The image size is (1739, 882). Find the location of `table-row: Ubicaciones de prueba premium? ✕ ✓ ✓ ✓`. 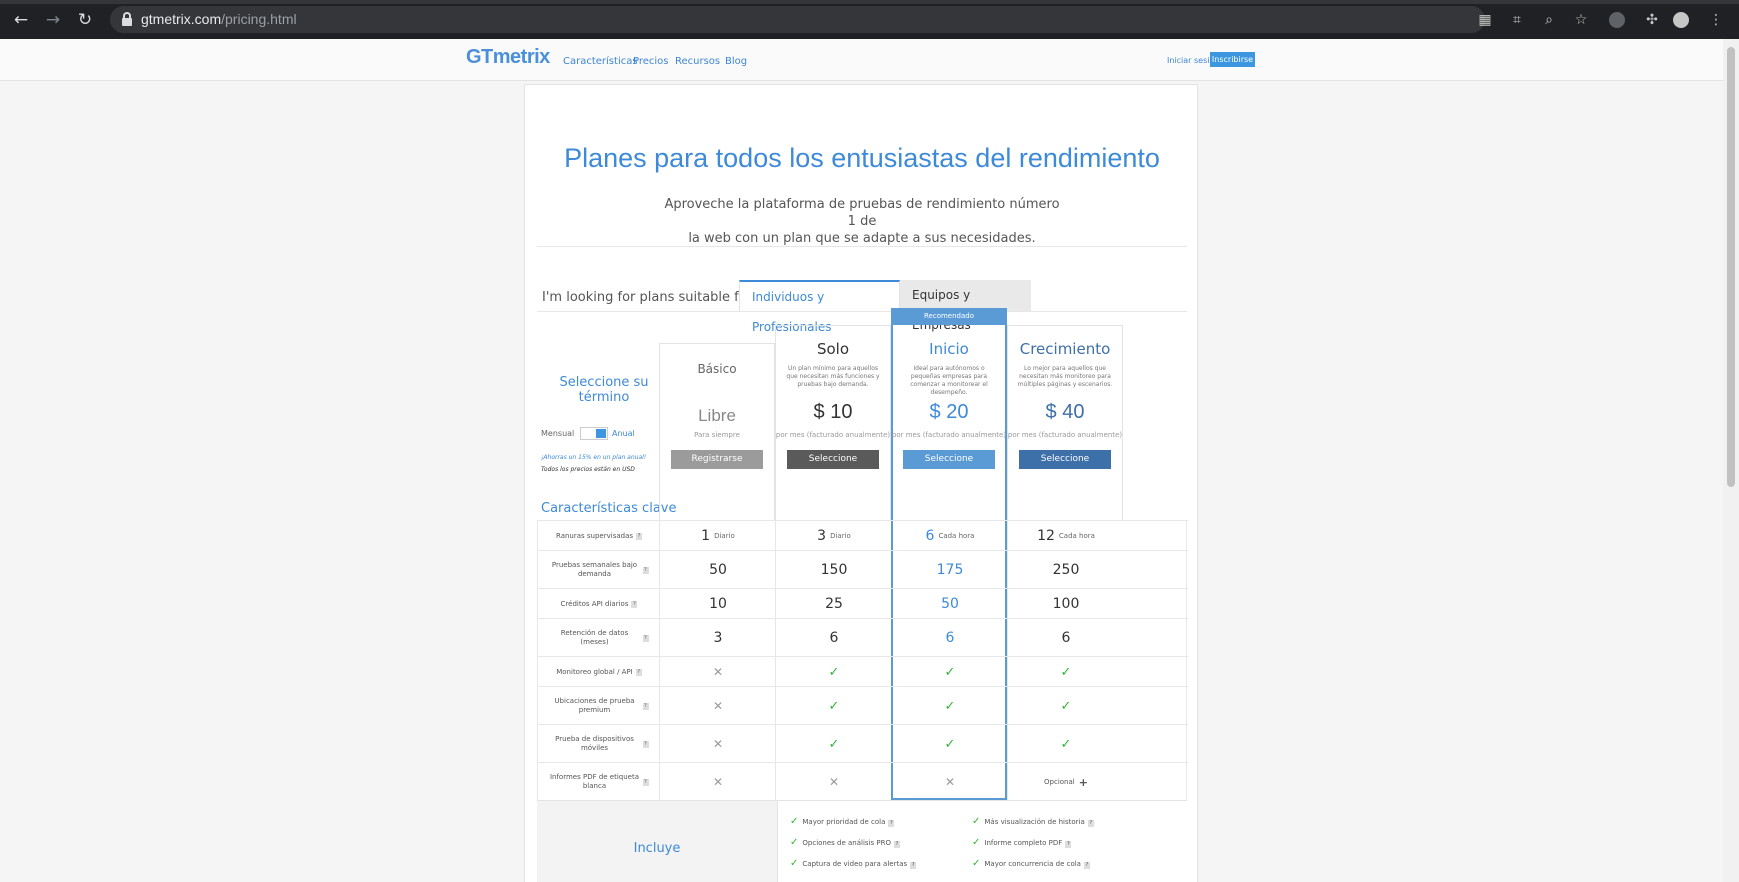

table-row: Ubicaciones de prueba premium? ✕ ✓ ✓ ✓ is located at coordinates (863, 705).